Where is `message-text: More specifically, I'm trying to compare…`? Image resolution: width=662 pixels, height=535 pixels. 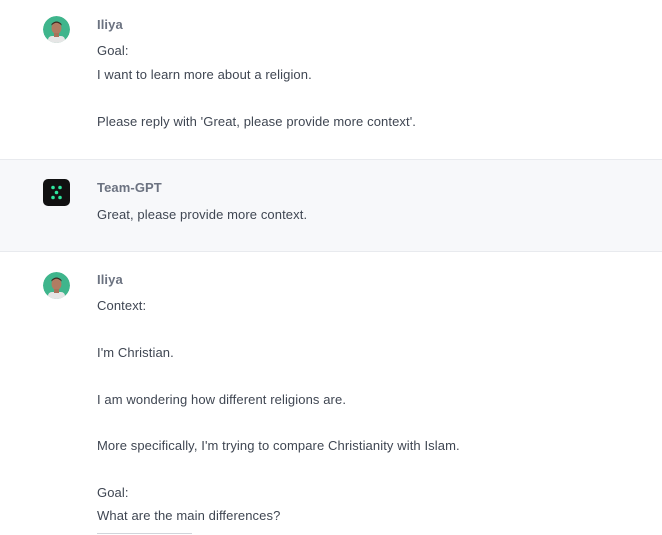
message-text: More specifically, I'm trying to compare… is located at coordinates (278, 445).